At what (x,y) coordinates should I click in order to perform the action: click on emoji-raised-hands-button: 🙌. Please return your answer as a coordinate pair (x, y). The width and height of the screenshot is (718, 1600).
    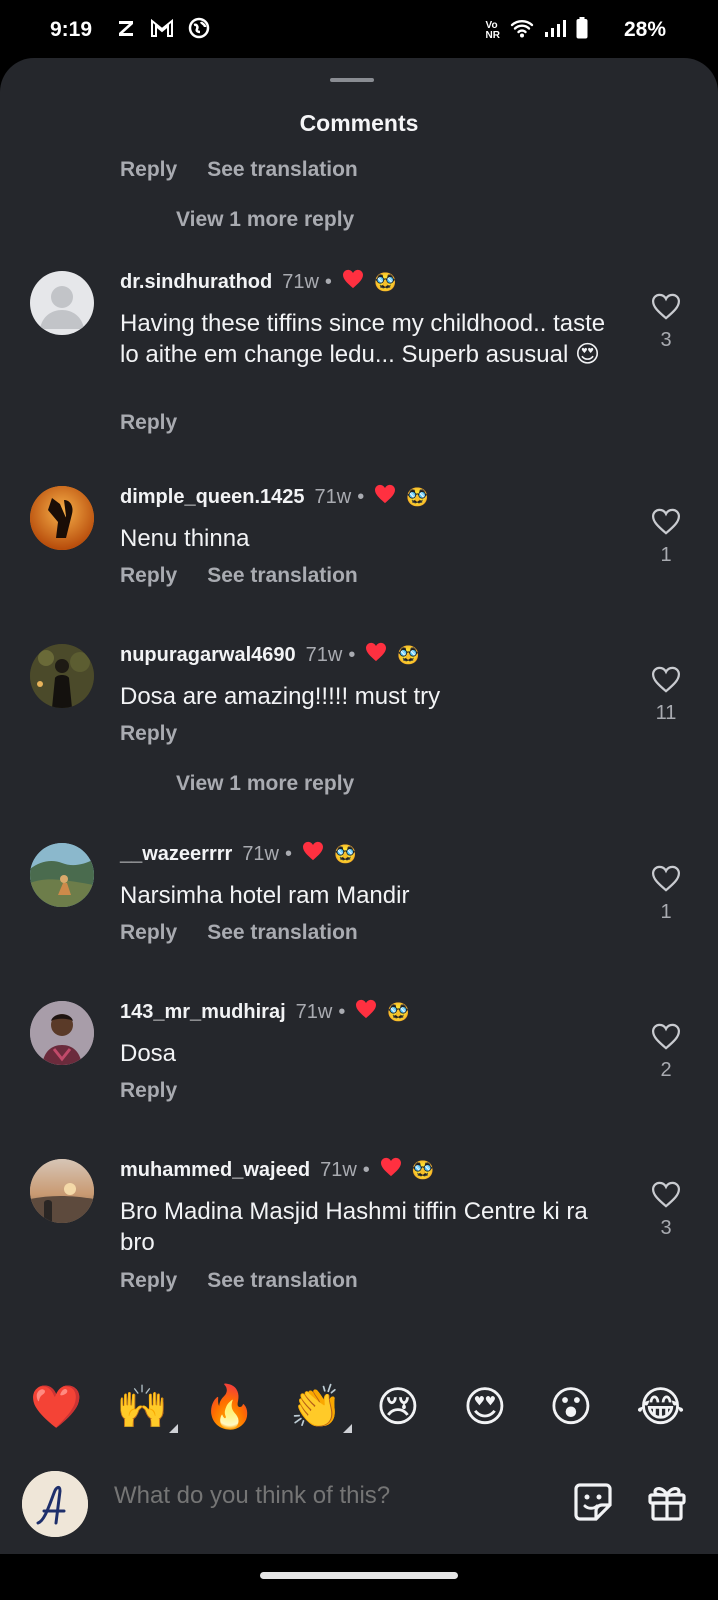
    Looking at the image, I should click on (147, 1408).